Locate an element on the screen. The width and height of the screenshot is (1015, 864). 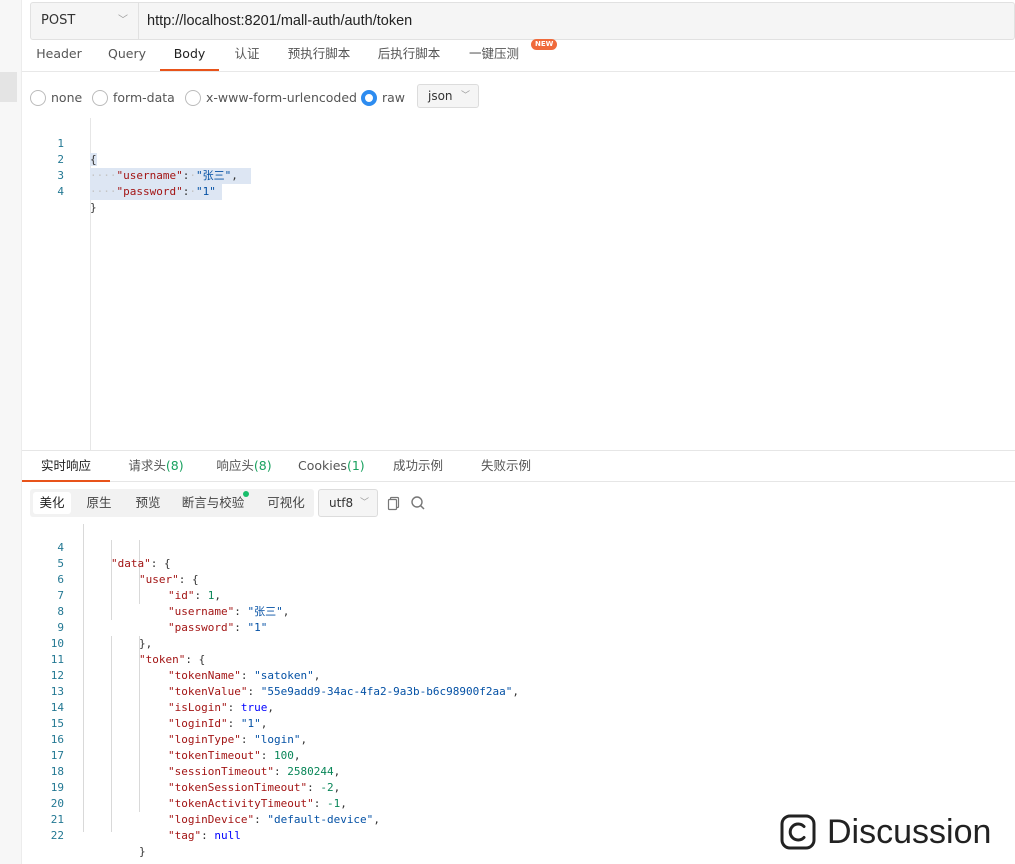
tab-cookies: Cookies(1) is located at coordinates (331, 466).